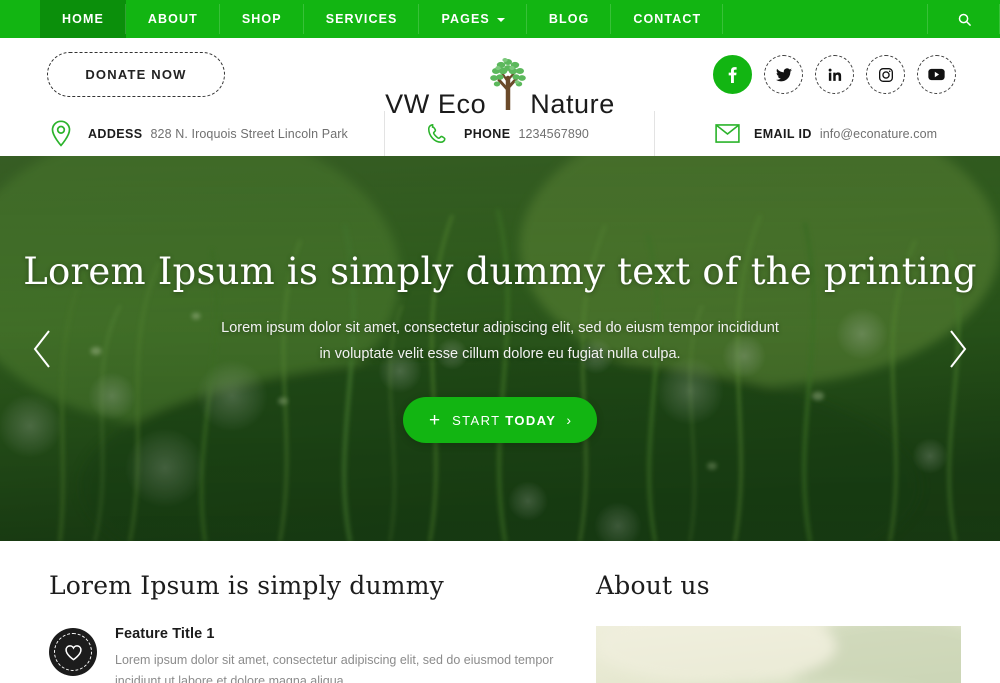  What do you see at coordinates (249, 133) in the screenshot?
I see `contact-address-value: 828 N. Iroquois Street Lincoln Park` at bounding box center [249, 133].